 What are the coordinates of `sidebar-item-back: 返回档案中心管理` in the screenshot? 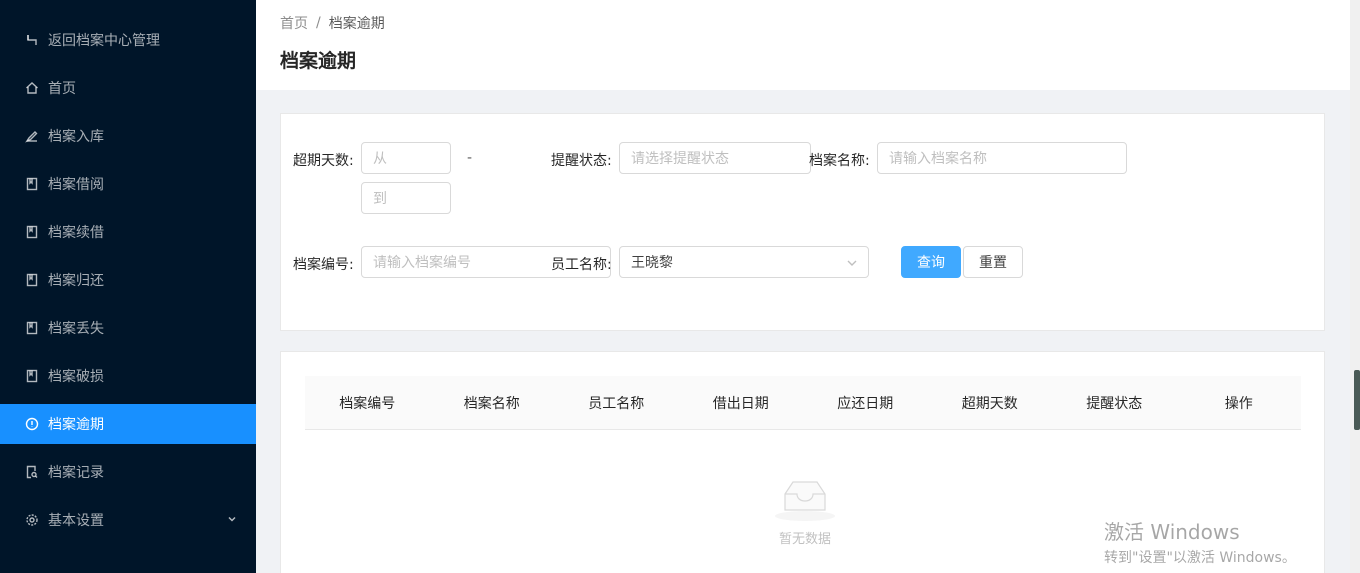 It's located at (128, 40).